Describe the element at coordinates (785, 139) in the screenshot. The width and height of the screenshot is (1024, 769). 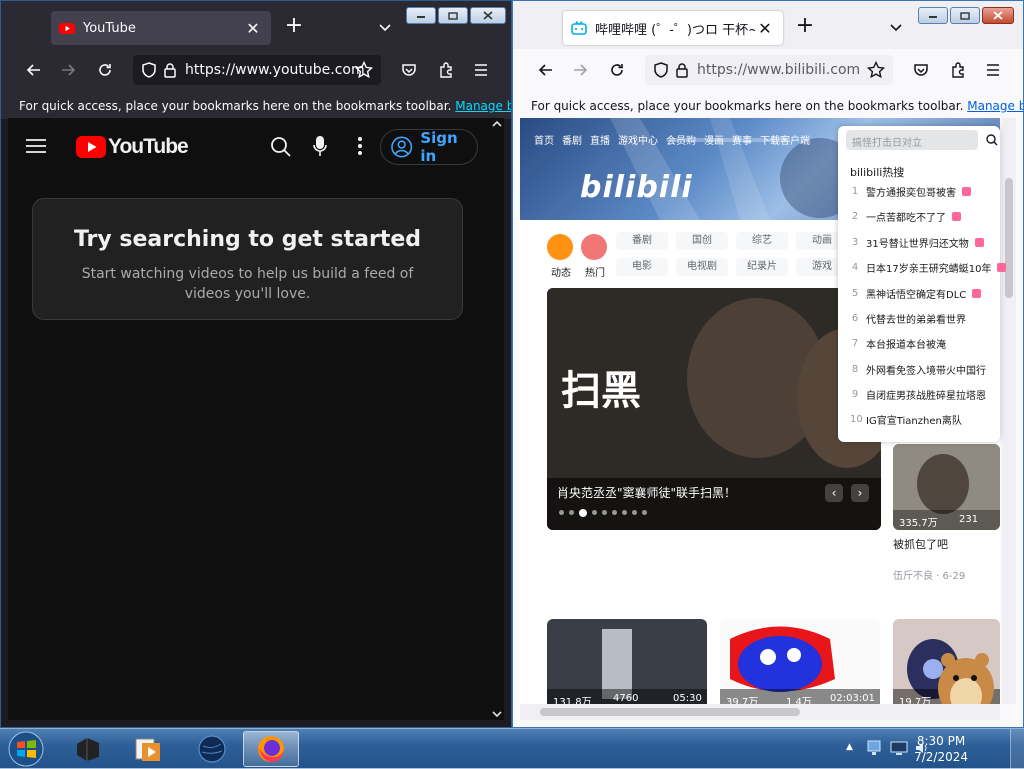
I see `nav-download-client: 下载客户端` at that location.